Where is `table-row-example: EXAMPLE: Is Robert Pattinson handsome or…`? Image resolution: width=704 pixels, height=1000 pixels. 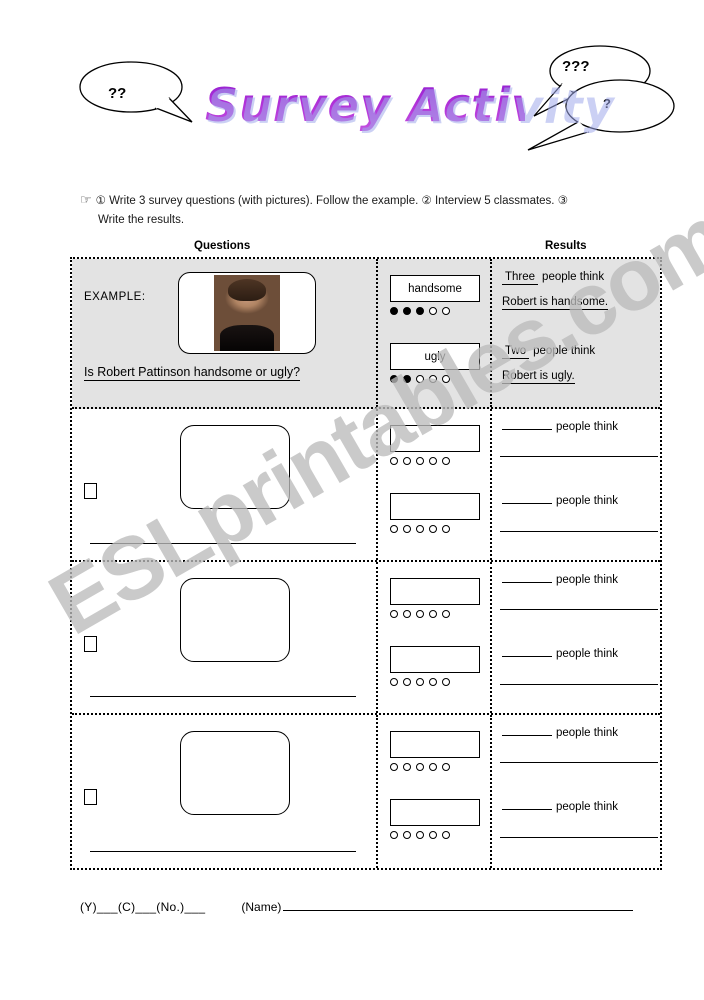
table-row-example: EXAMPLE: Is Robert Pattinson handsome or… is located at coordinates (366, 334).